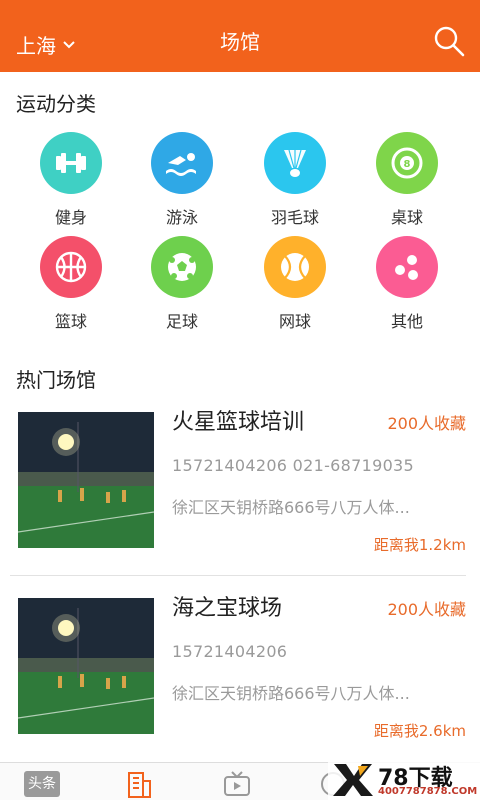  What do you see at coordinates (419, 731) in the screenshot?
I see `venue-distance: 距离我2.6km` at bounding box center [419, 731].